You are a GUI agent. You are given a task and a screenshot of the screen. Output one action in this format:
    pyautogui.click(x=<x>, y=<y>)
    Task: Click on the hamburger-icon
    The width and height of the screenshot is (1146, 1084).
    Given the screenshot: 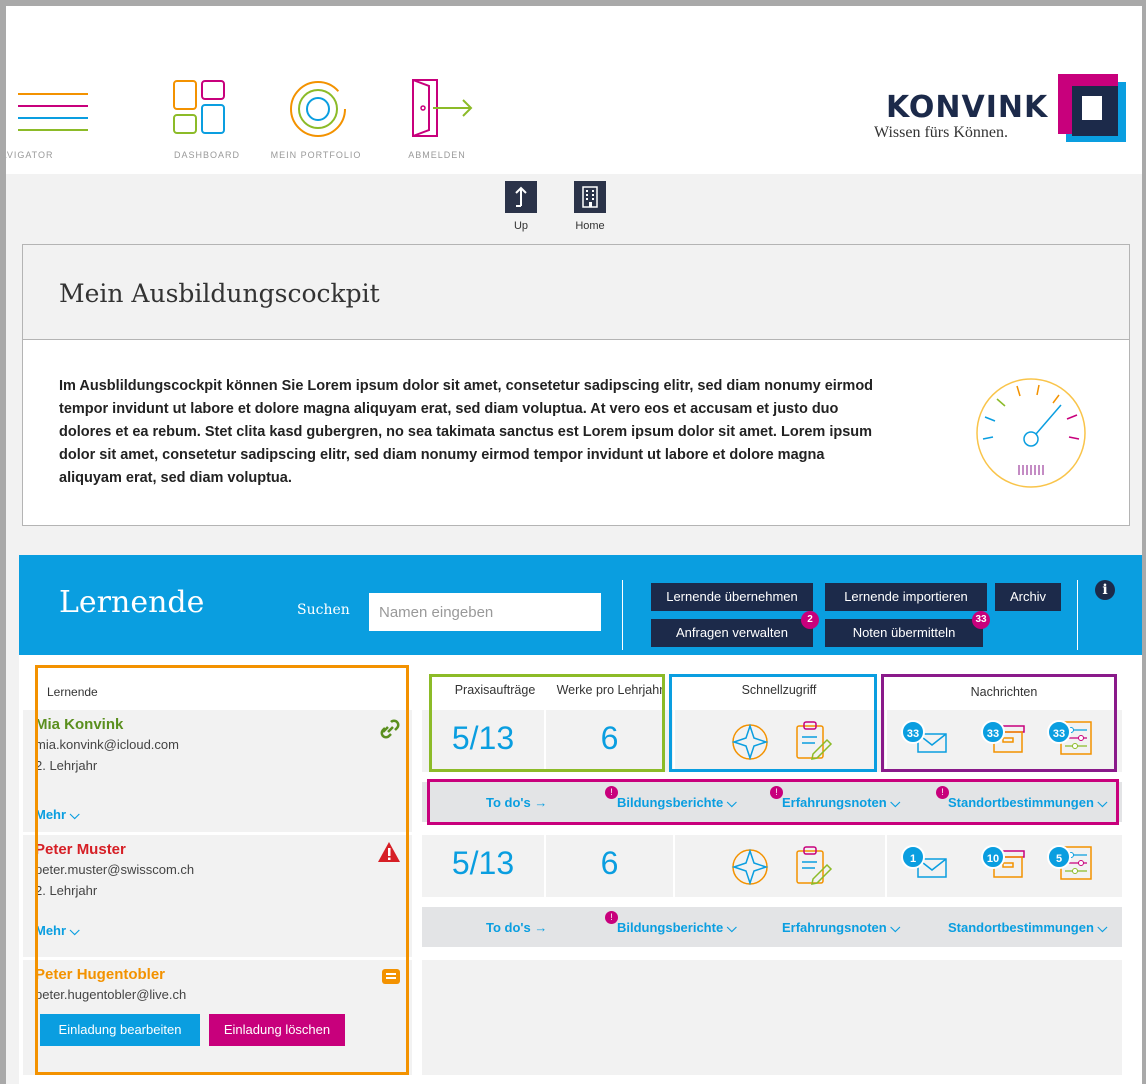 What is the action you would take?
    pyautogui.click(x=53, y=112)
    